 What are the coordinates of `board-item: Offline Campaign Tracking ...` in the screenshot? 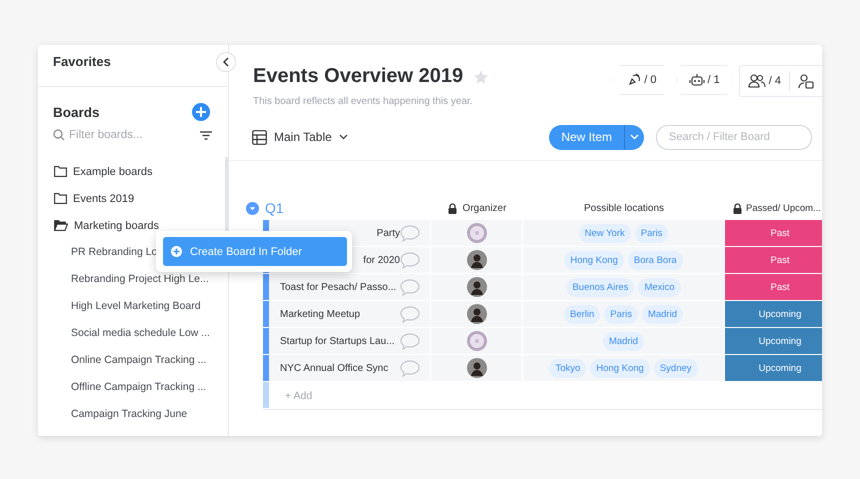 It's located at (133, 387).